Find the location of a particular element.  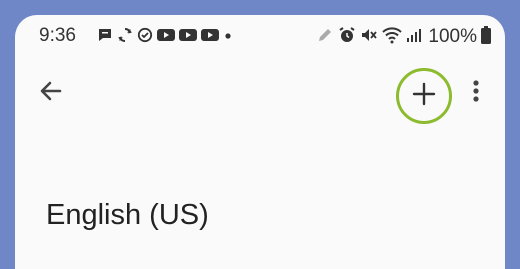

plus-icon is located at coordinates (424, 96).